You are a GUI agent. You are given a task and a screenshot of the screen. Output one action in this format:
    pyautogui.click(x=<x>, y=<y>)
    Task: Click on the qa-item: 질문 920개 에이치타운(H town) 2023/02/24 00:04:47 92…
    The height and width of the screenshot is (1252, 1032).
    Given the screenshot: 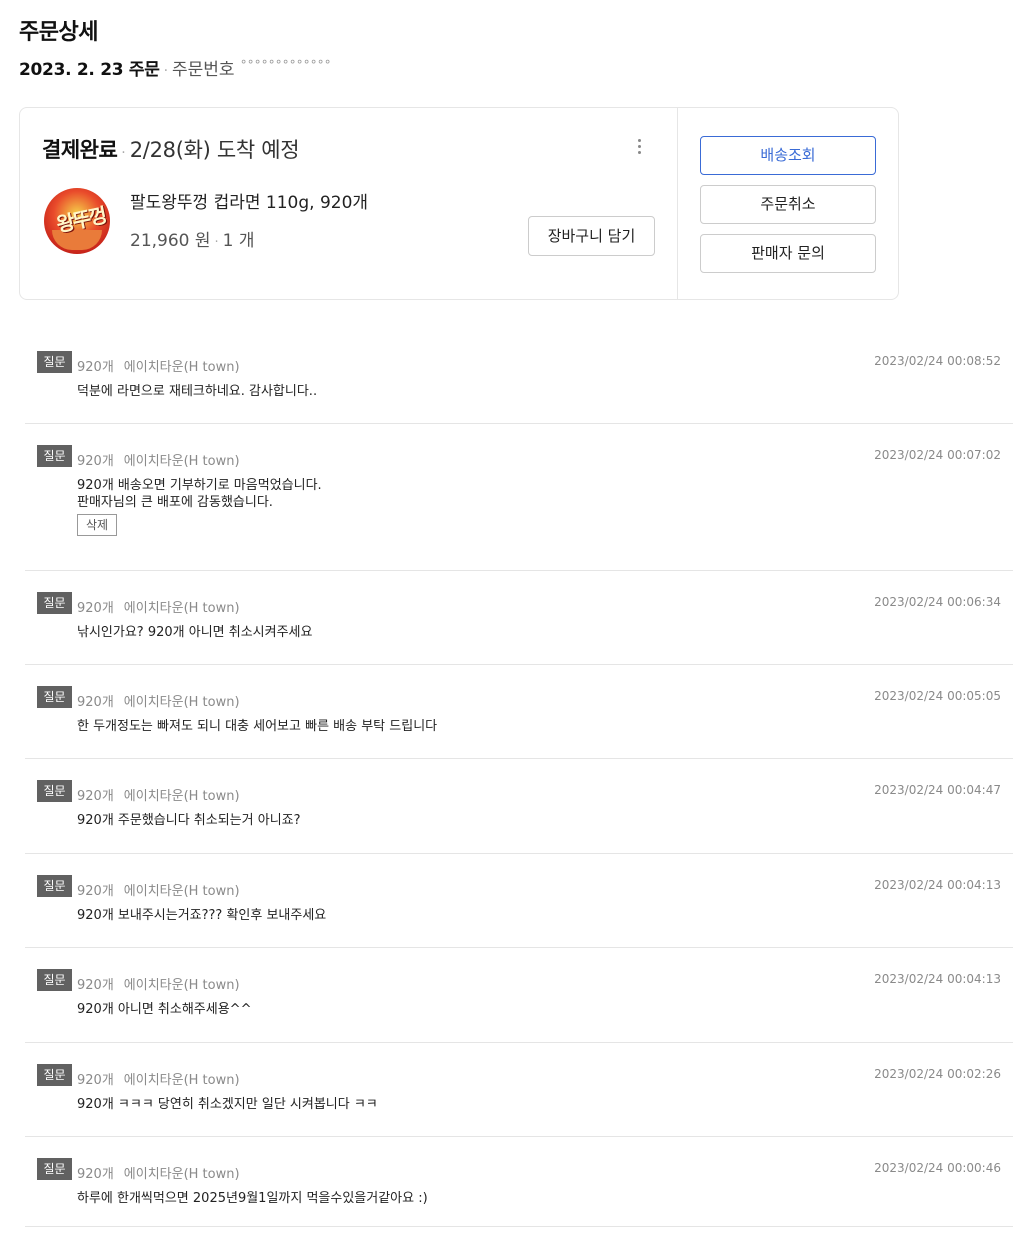 What is the action you would take?
    pyautogui.click(x=519, y=806)
    